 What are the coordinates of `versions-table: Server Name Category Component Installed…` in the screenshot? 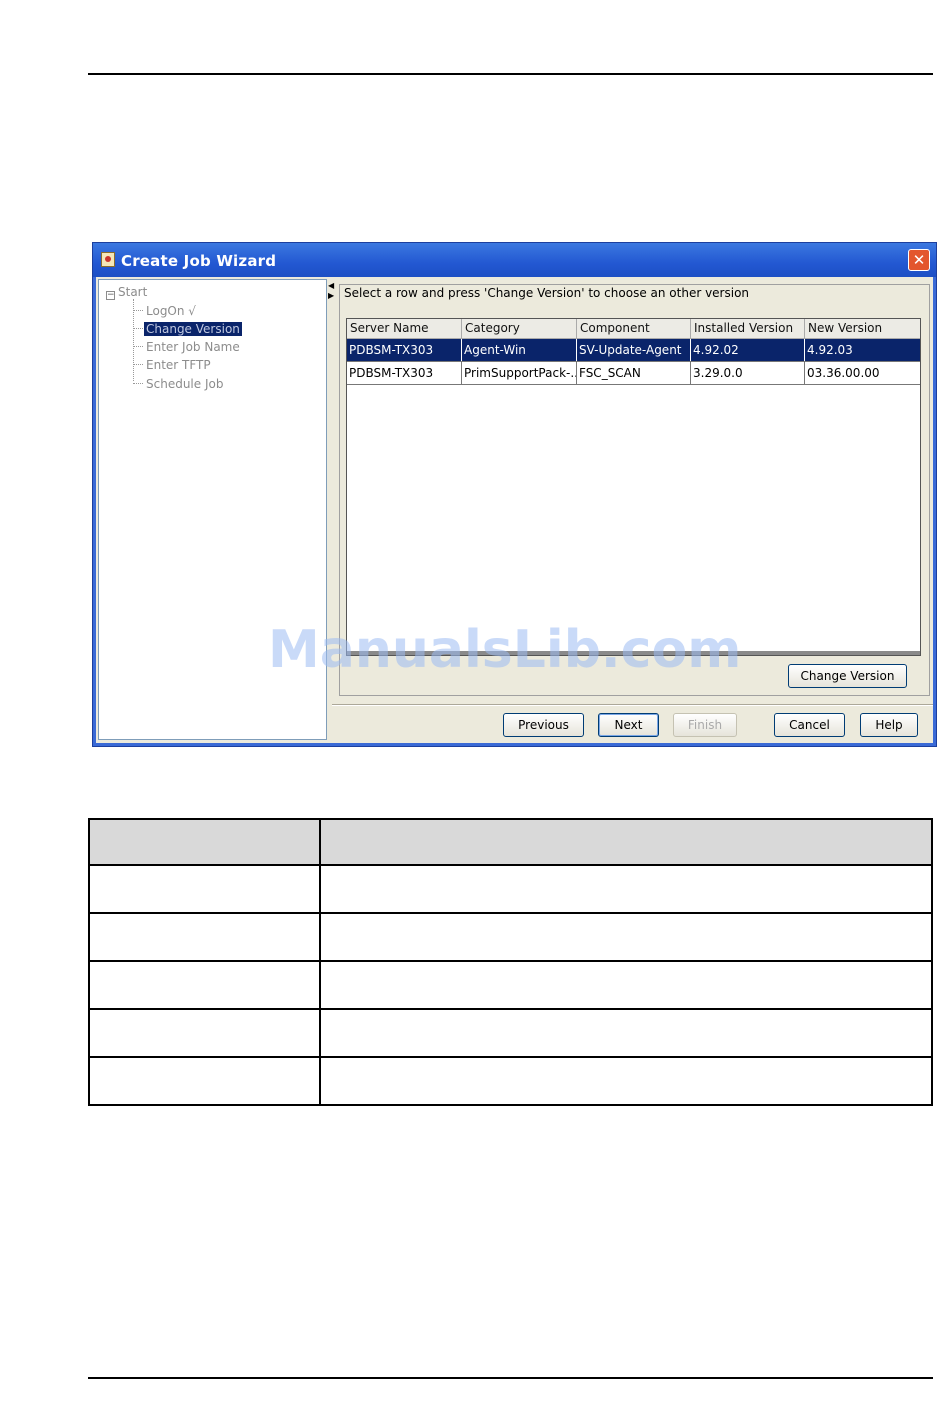 It's located at (633, 487).